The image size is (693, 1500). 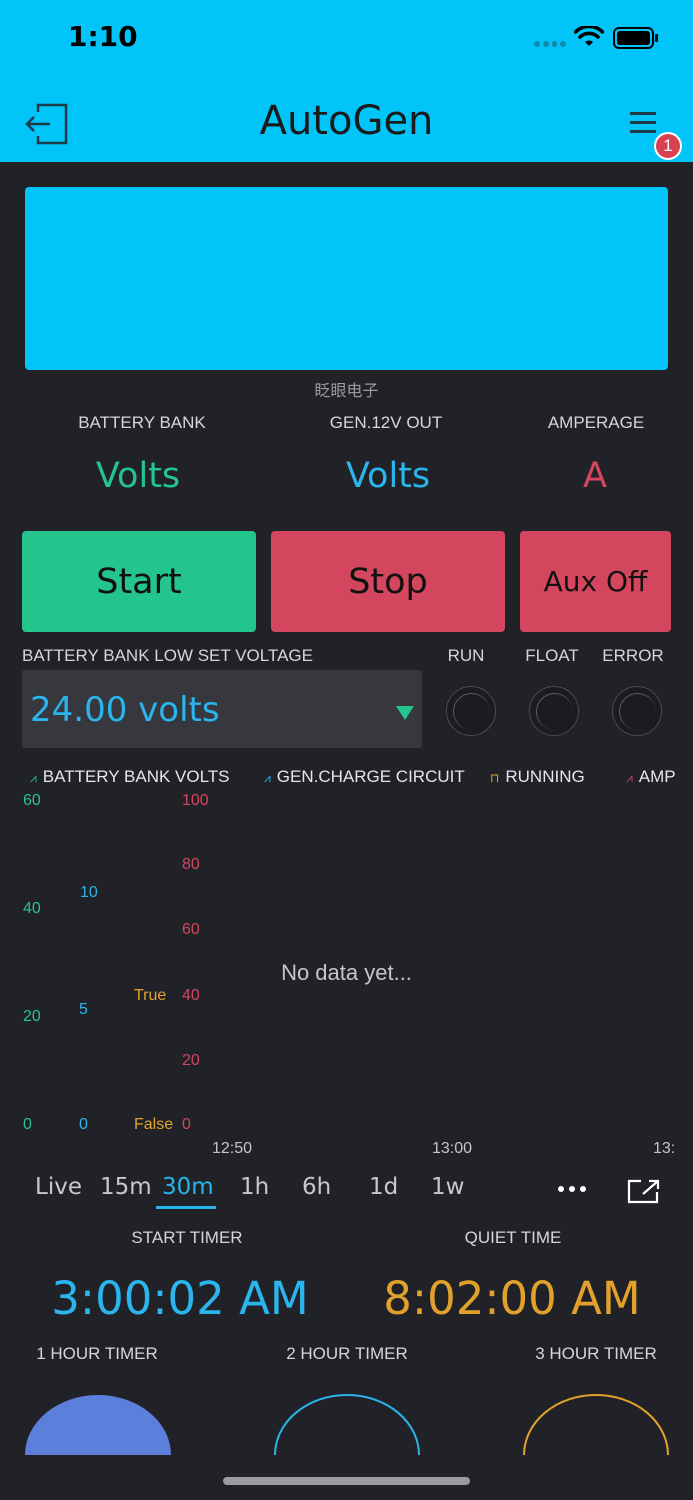 I want to click on status-time: 1:10, so click(x=103, y=36).